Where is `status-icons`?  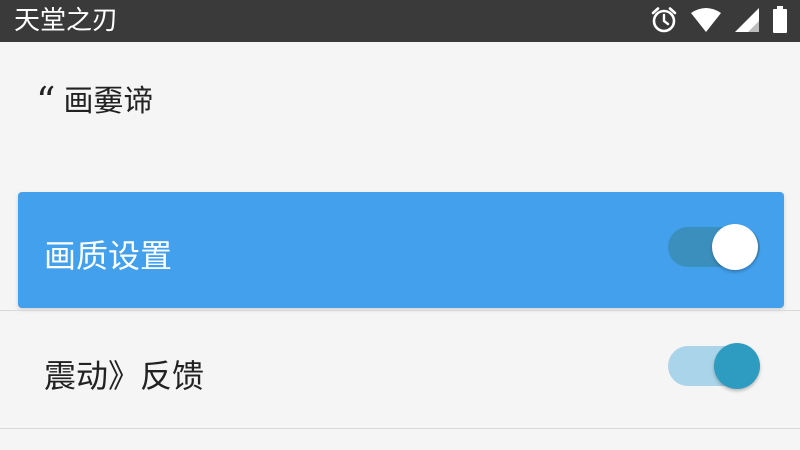
status-icons is located at coordinates (719, 20).